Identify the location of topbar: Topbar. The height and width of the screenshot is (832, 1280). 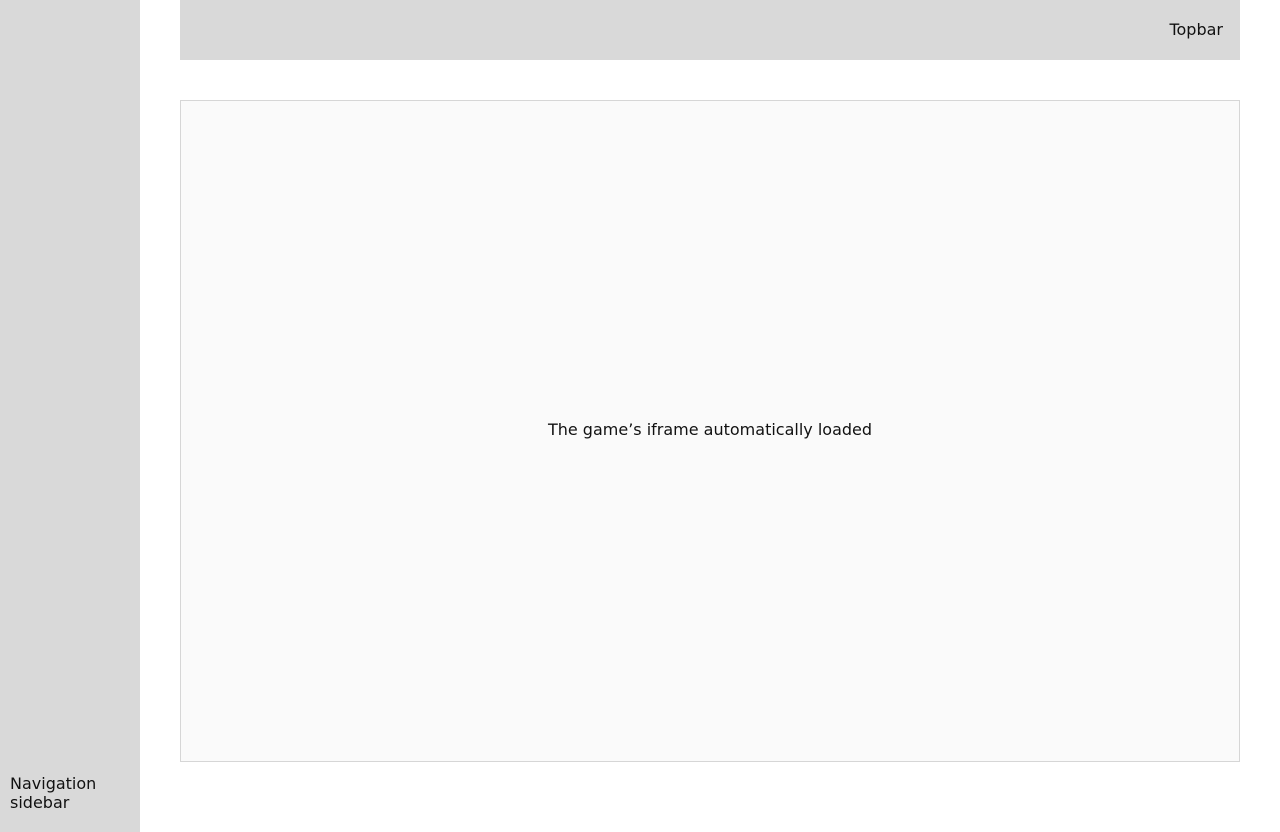
(710, 30).